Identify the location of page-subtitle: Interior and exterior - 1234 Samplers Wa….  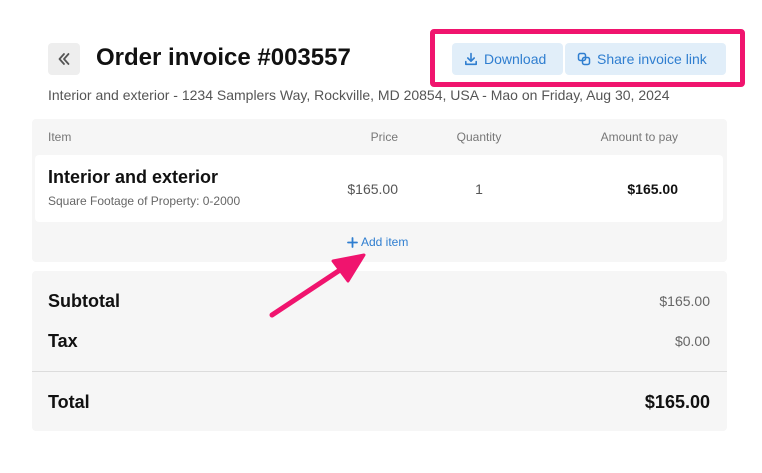
(359, 95).